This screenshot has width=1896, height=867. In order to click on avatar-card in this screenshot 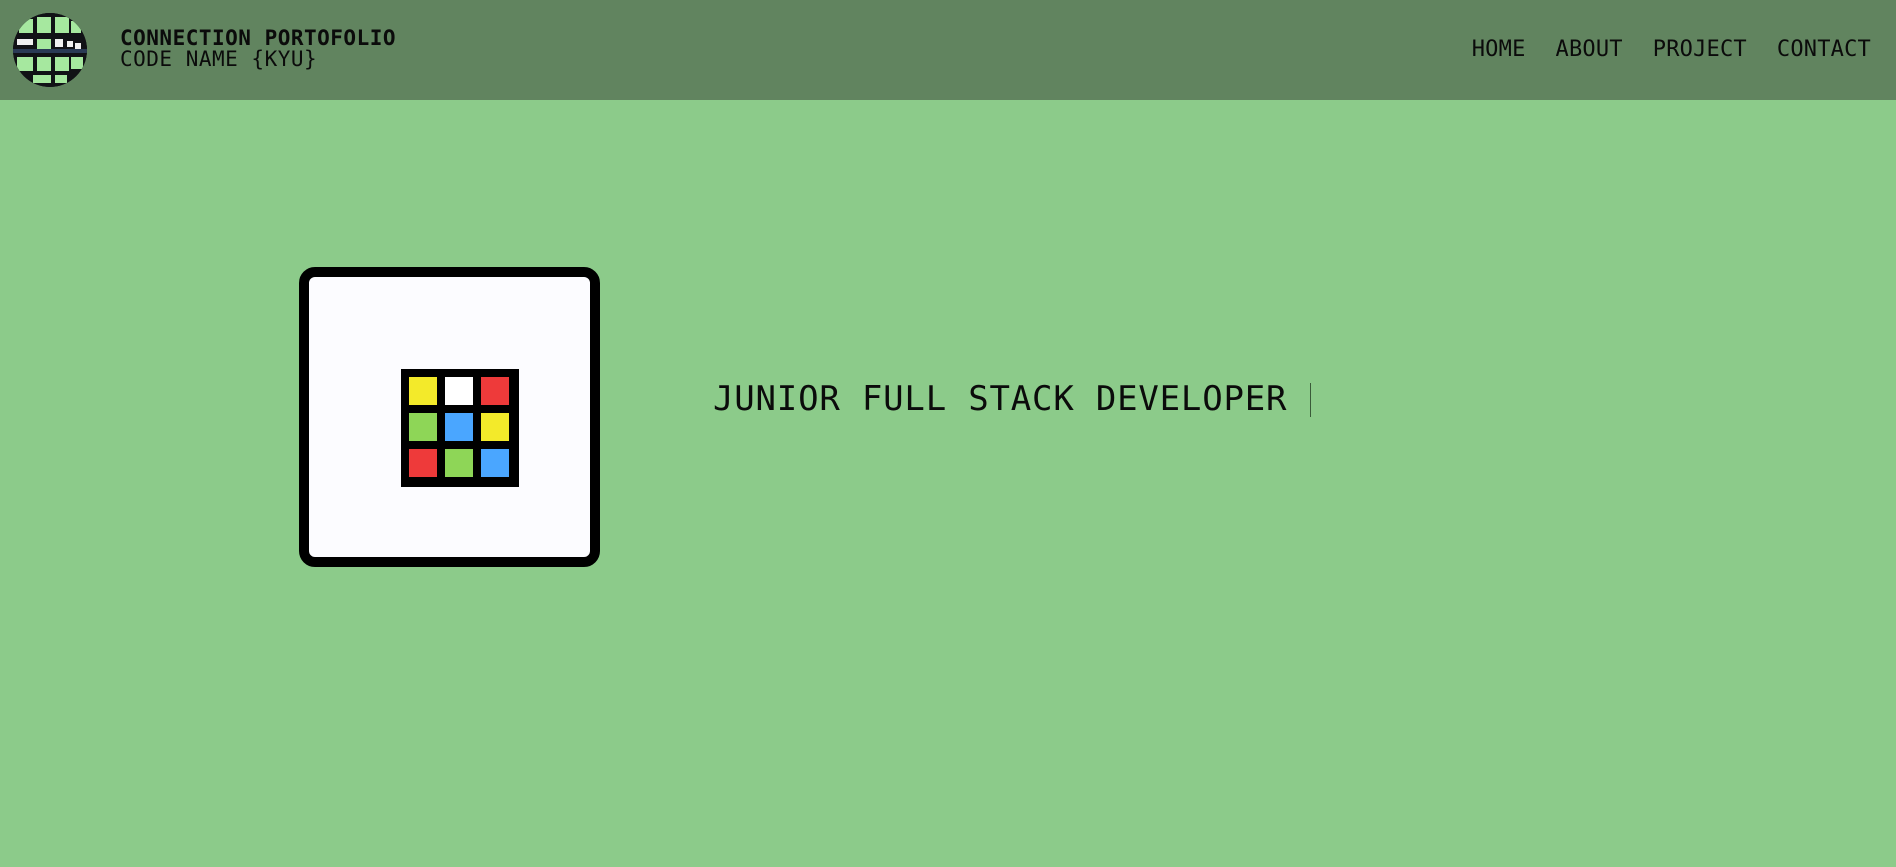, I will do `click(449, 417)`.